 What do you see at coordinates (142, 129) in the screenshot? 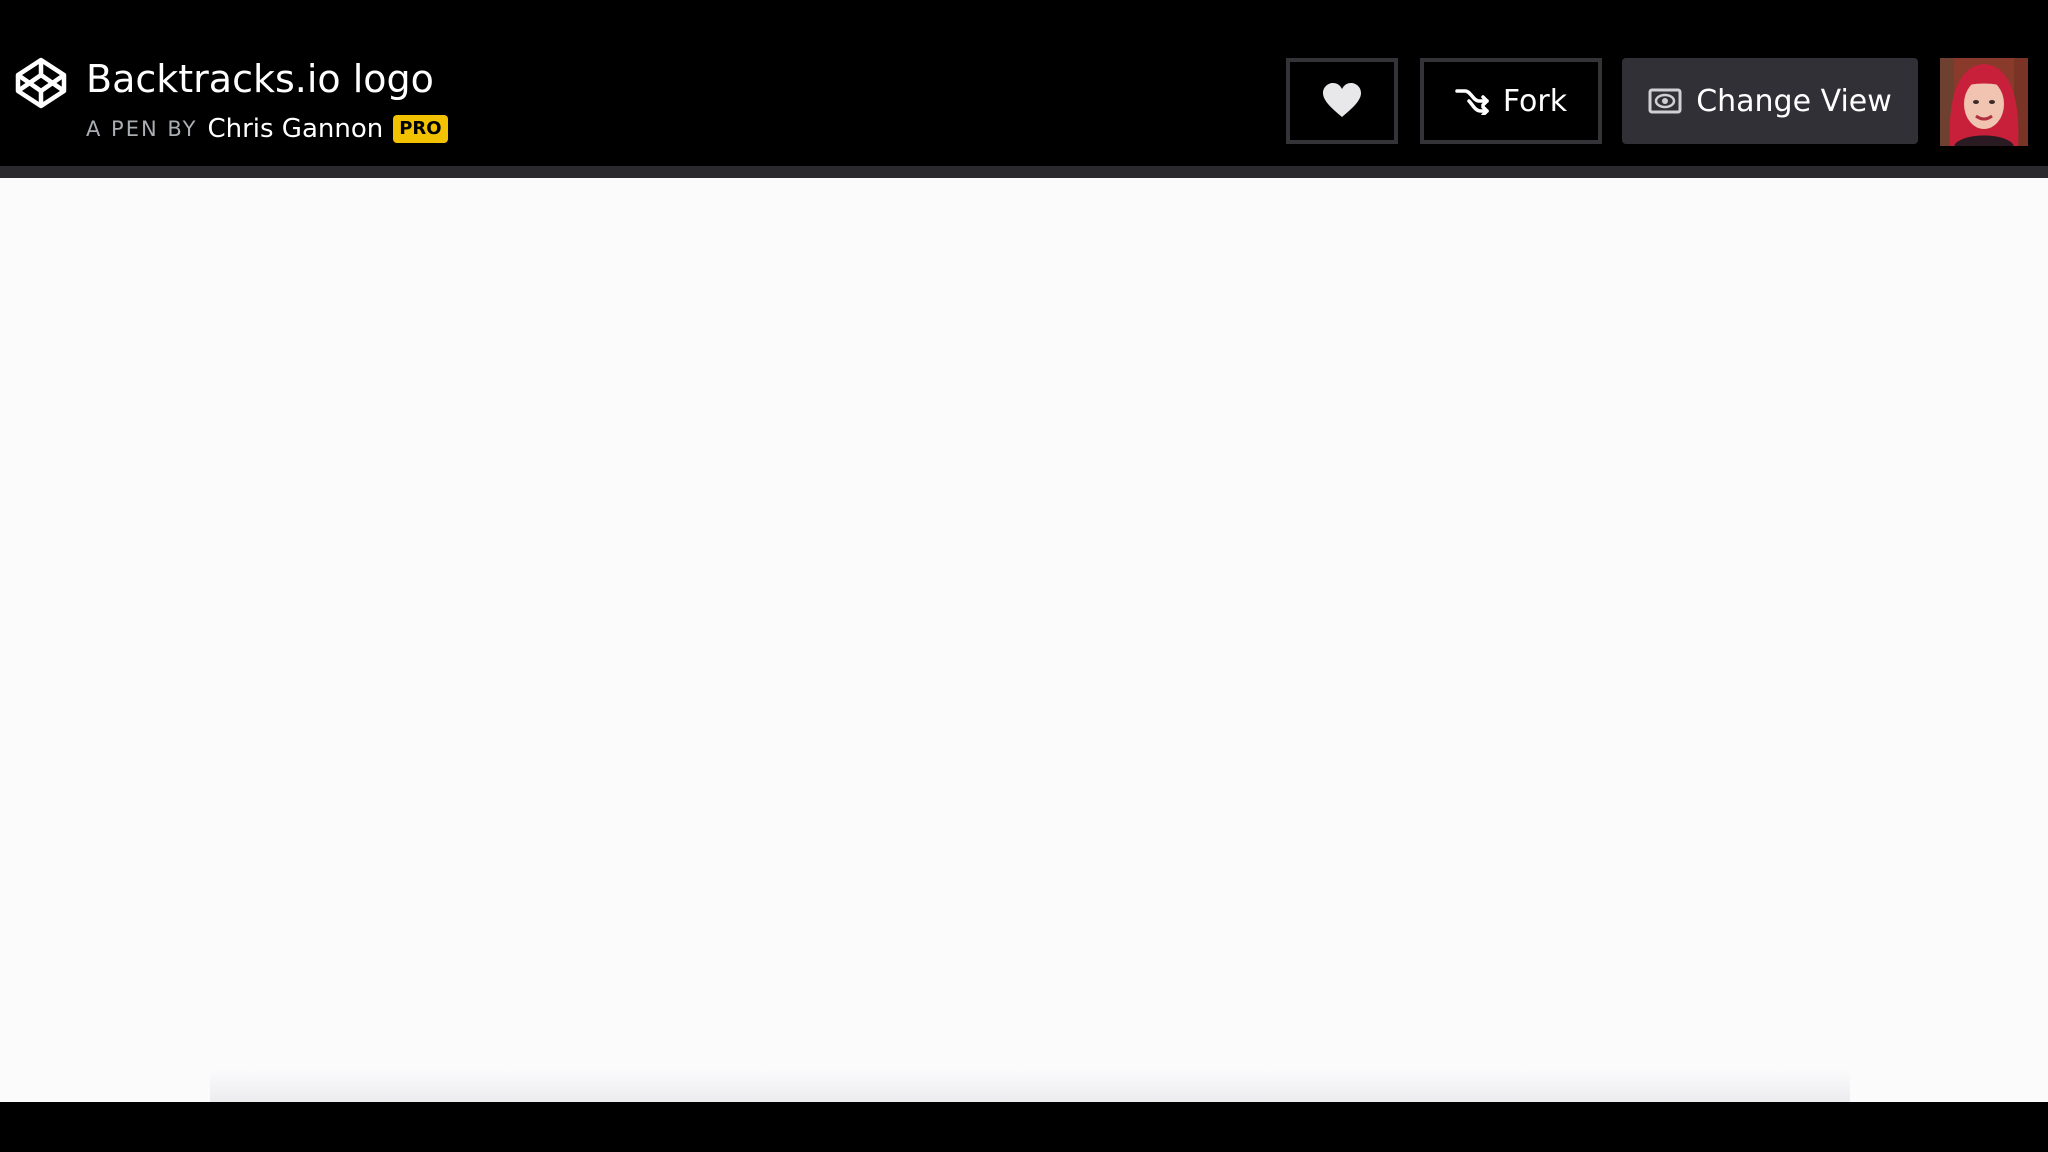
I see `byline-prefix: A PEN BY` at bounding box center [142, 129].